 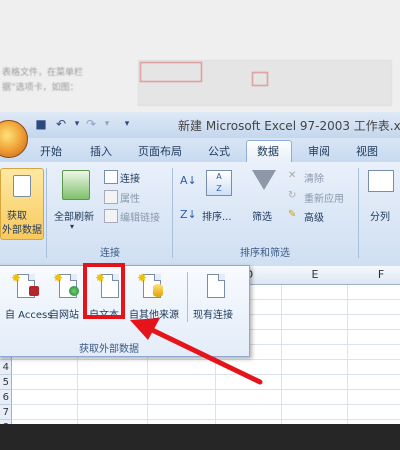 What do you see at coordinates (40, 88) in the screenshot?
I see `doc-text-line: 据”选项卡，如图：` at bounding box center [40, 88].